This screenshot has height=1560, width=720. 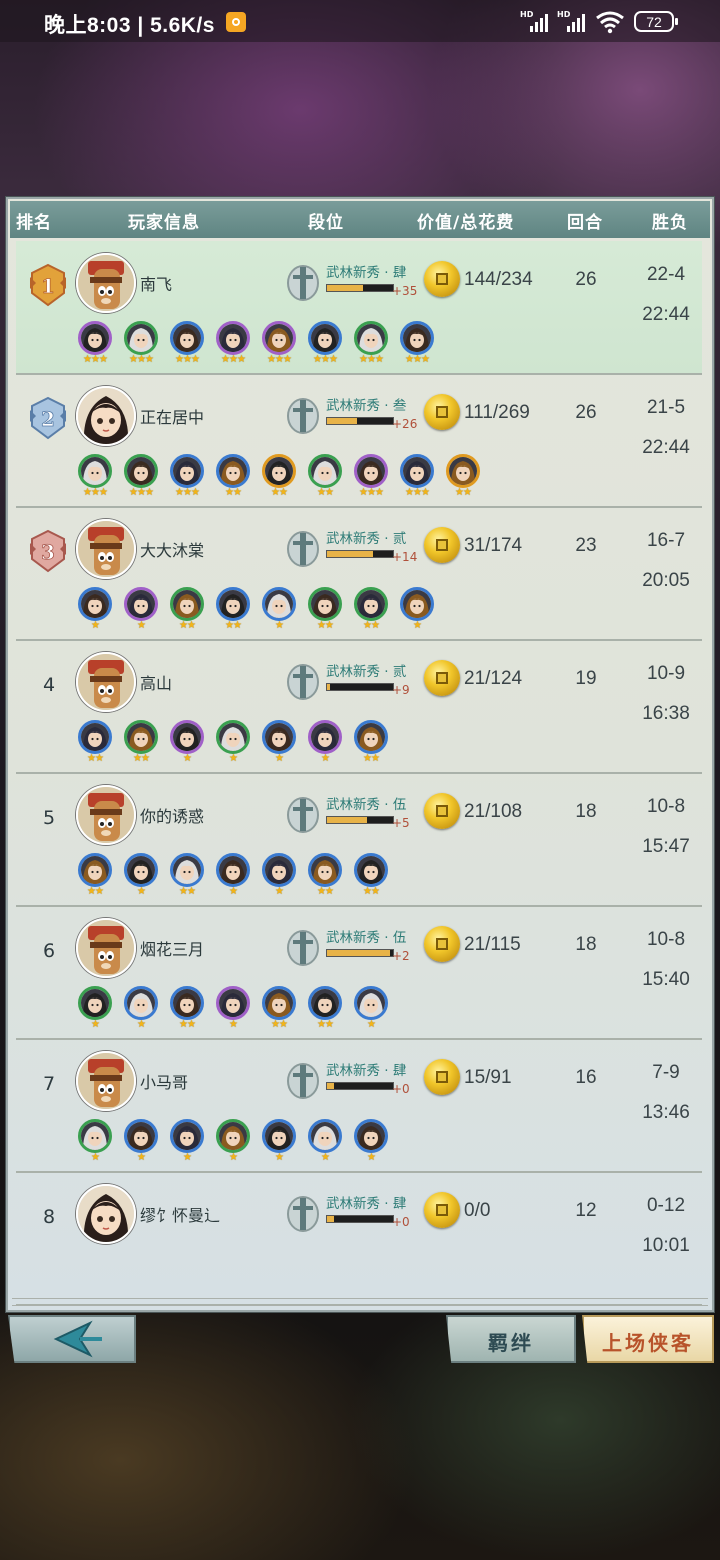 I want to click on bond-button: 羁绊, so click(x=511, y=1339).